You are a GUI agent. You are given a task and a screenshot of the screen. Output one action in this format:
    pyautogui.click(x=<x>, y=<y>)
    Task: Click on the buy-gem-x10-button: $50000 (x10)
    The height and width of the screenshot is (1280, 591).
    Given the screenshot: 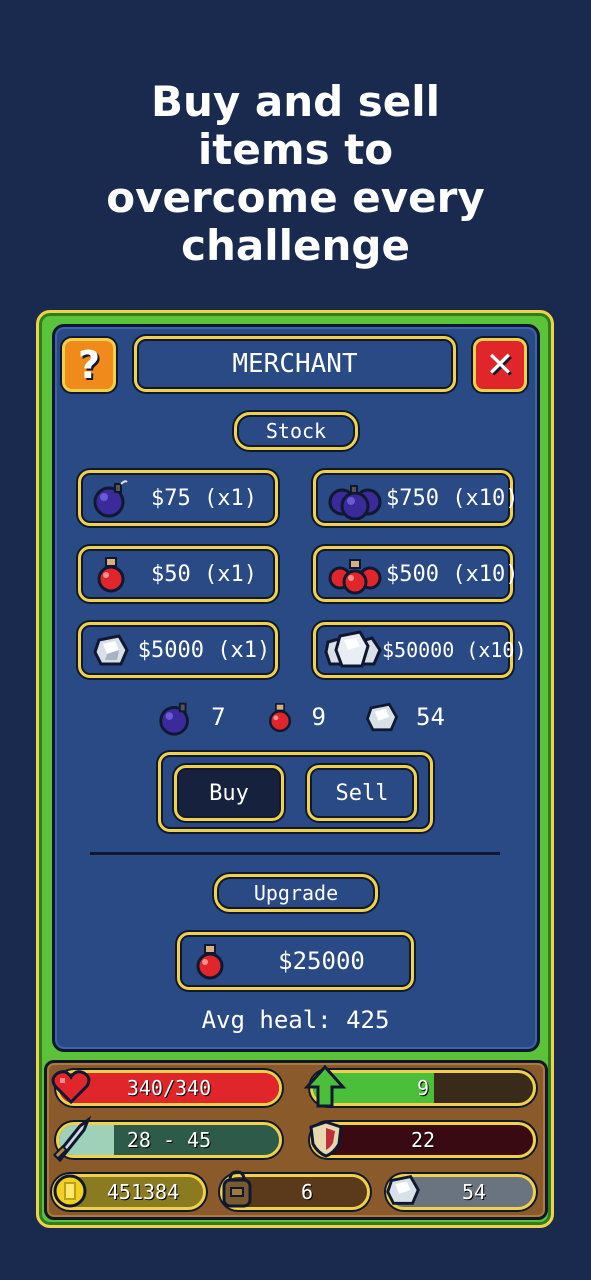 What is the action you would take?
    pyautogui.click(x=420, y=650)
    